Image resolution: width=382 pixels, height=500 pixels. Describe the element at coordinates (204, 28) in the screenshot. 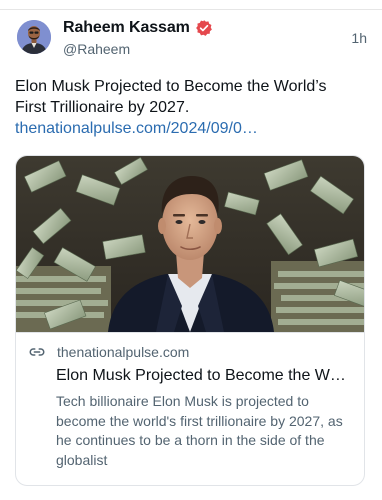

I see `verified-badge-icon` at that location.